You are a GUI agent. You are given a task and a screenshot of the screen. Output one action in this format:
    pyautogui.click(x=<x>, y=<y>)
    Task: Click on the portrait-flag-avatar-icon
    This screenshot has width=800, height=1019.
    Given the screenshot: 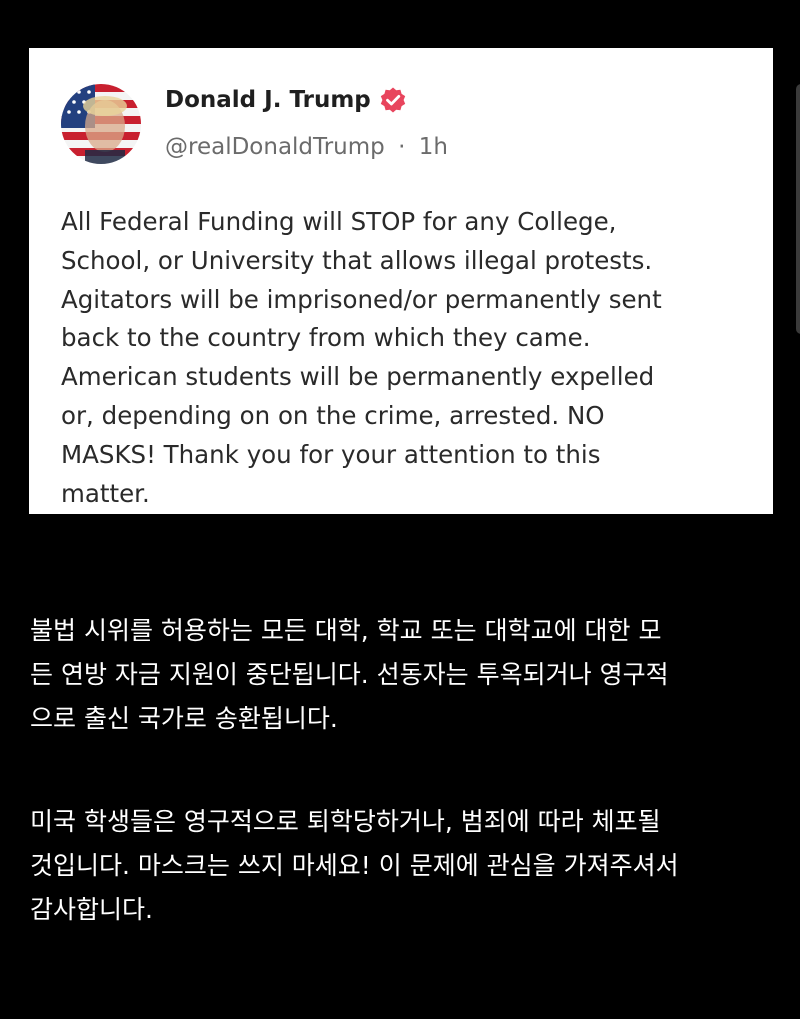 What is the action you would take?
    pyautogui.click(x=101, y=124)
    